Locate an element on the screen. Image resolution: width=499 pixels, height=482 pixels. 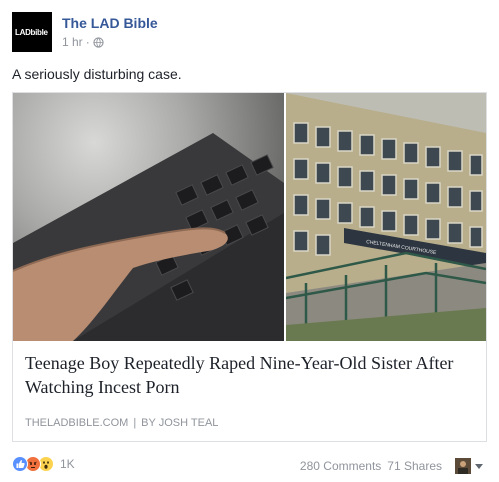
comments-count-link: 280 Comments is located at coordinates (340, 466).